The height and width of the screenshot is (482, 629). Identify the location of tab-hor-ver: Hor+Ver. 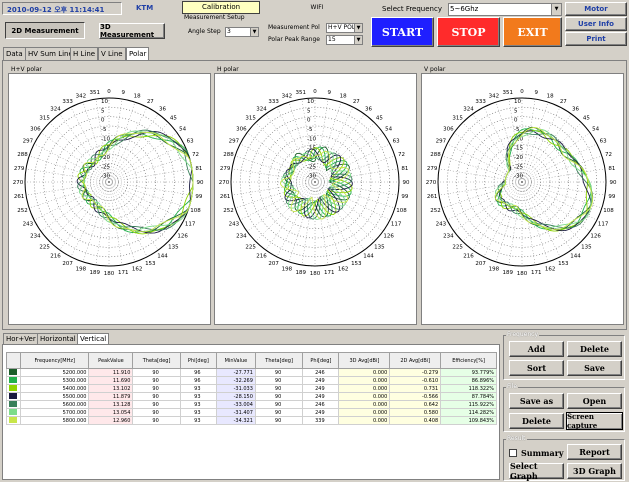
(21, 338).